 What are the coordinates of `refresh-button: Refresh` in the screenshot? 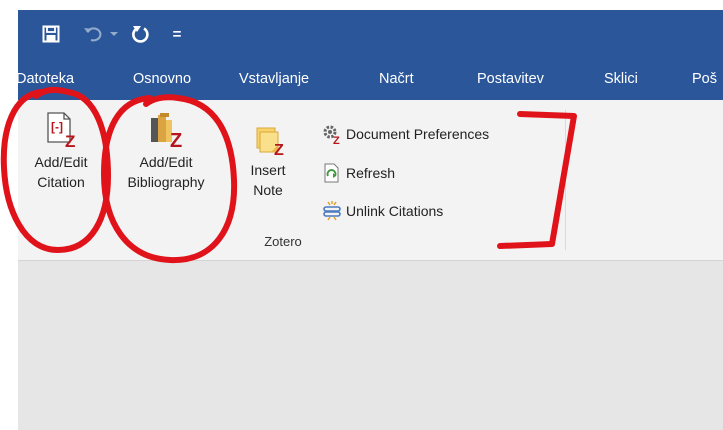 It's located at (358, 173).